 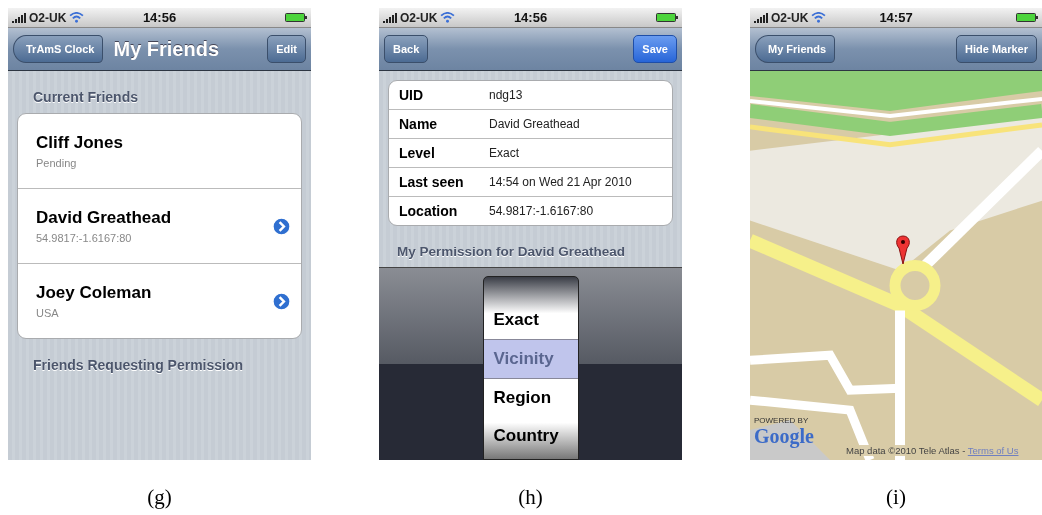 I want to click on friend-detail: 54.9817:-1.6167:80, so click(x=84, y=238).